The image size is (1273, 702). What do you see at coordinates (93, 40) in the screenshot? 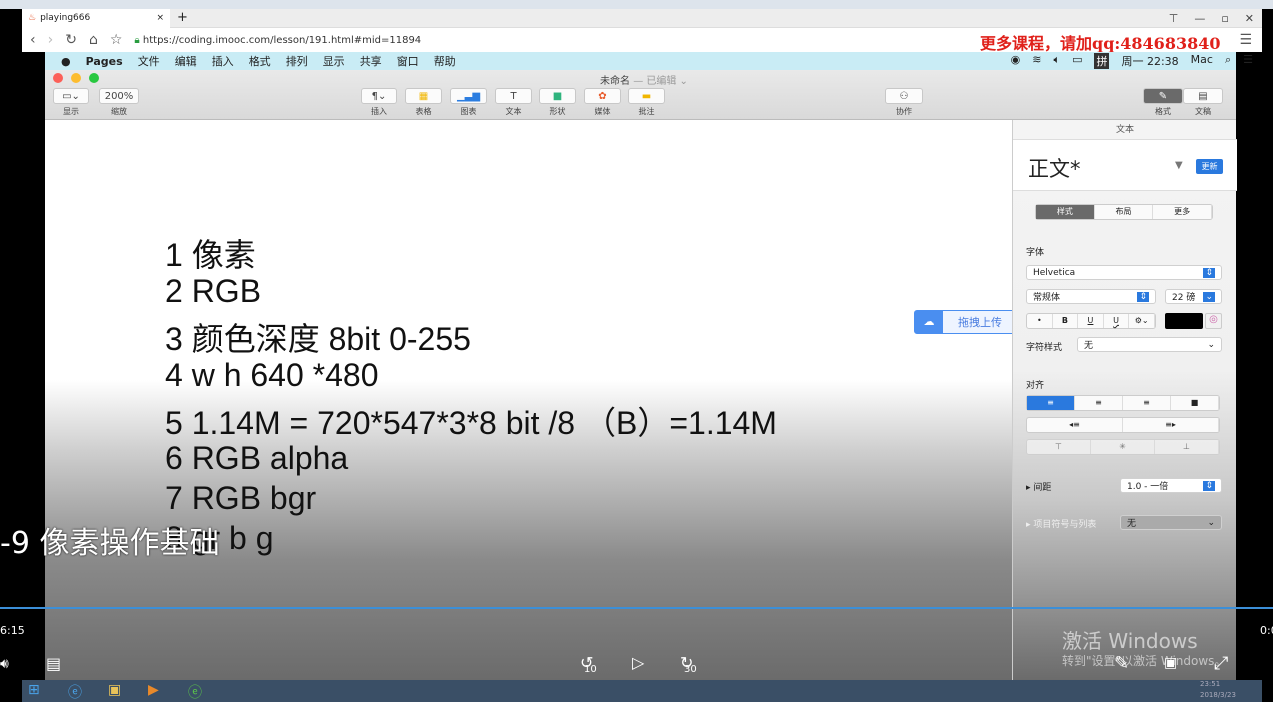
I see `home-icon: ⌂` at bounding box center [93, 40].